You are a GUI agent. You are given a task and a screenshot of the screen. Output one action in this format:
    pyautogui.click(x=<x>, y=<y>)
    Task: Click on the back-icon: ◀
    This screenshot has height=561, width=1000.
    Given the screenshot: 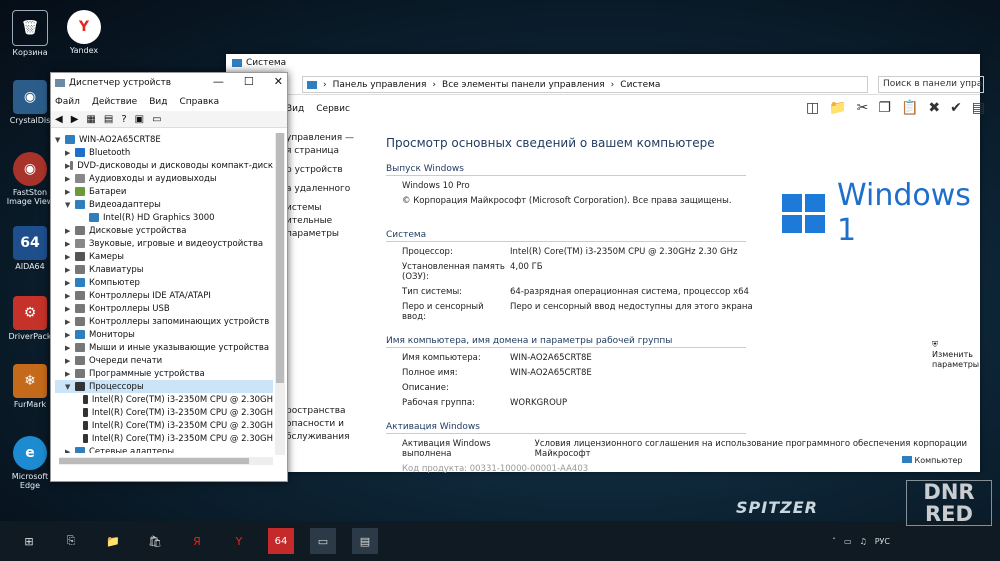 What is the action you would take?
    pyautogui.click(x=59, y=119)
    